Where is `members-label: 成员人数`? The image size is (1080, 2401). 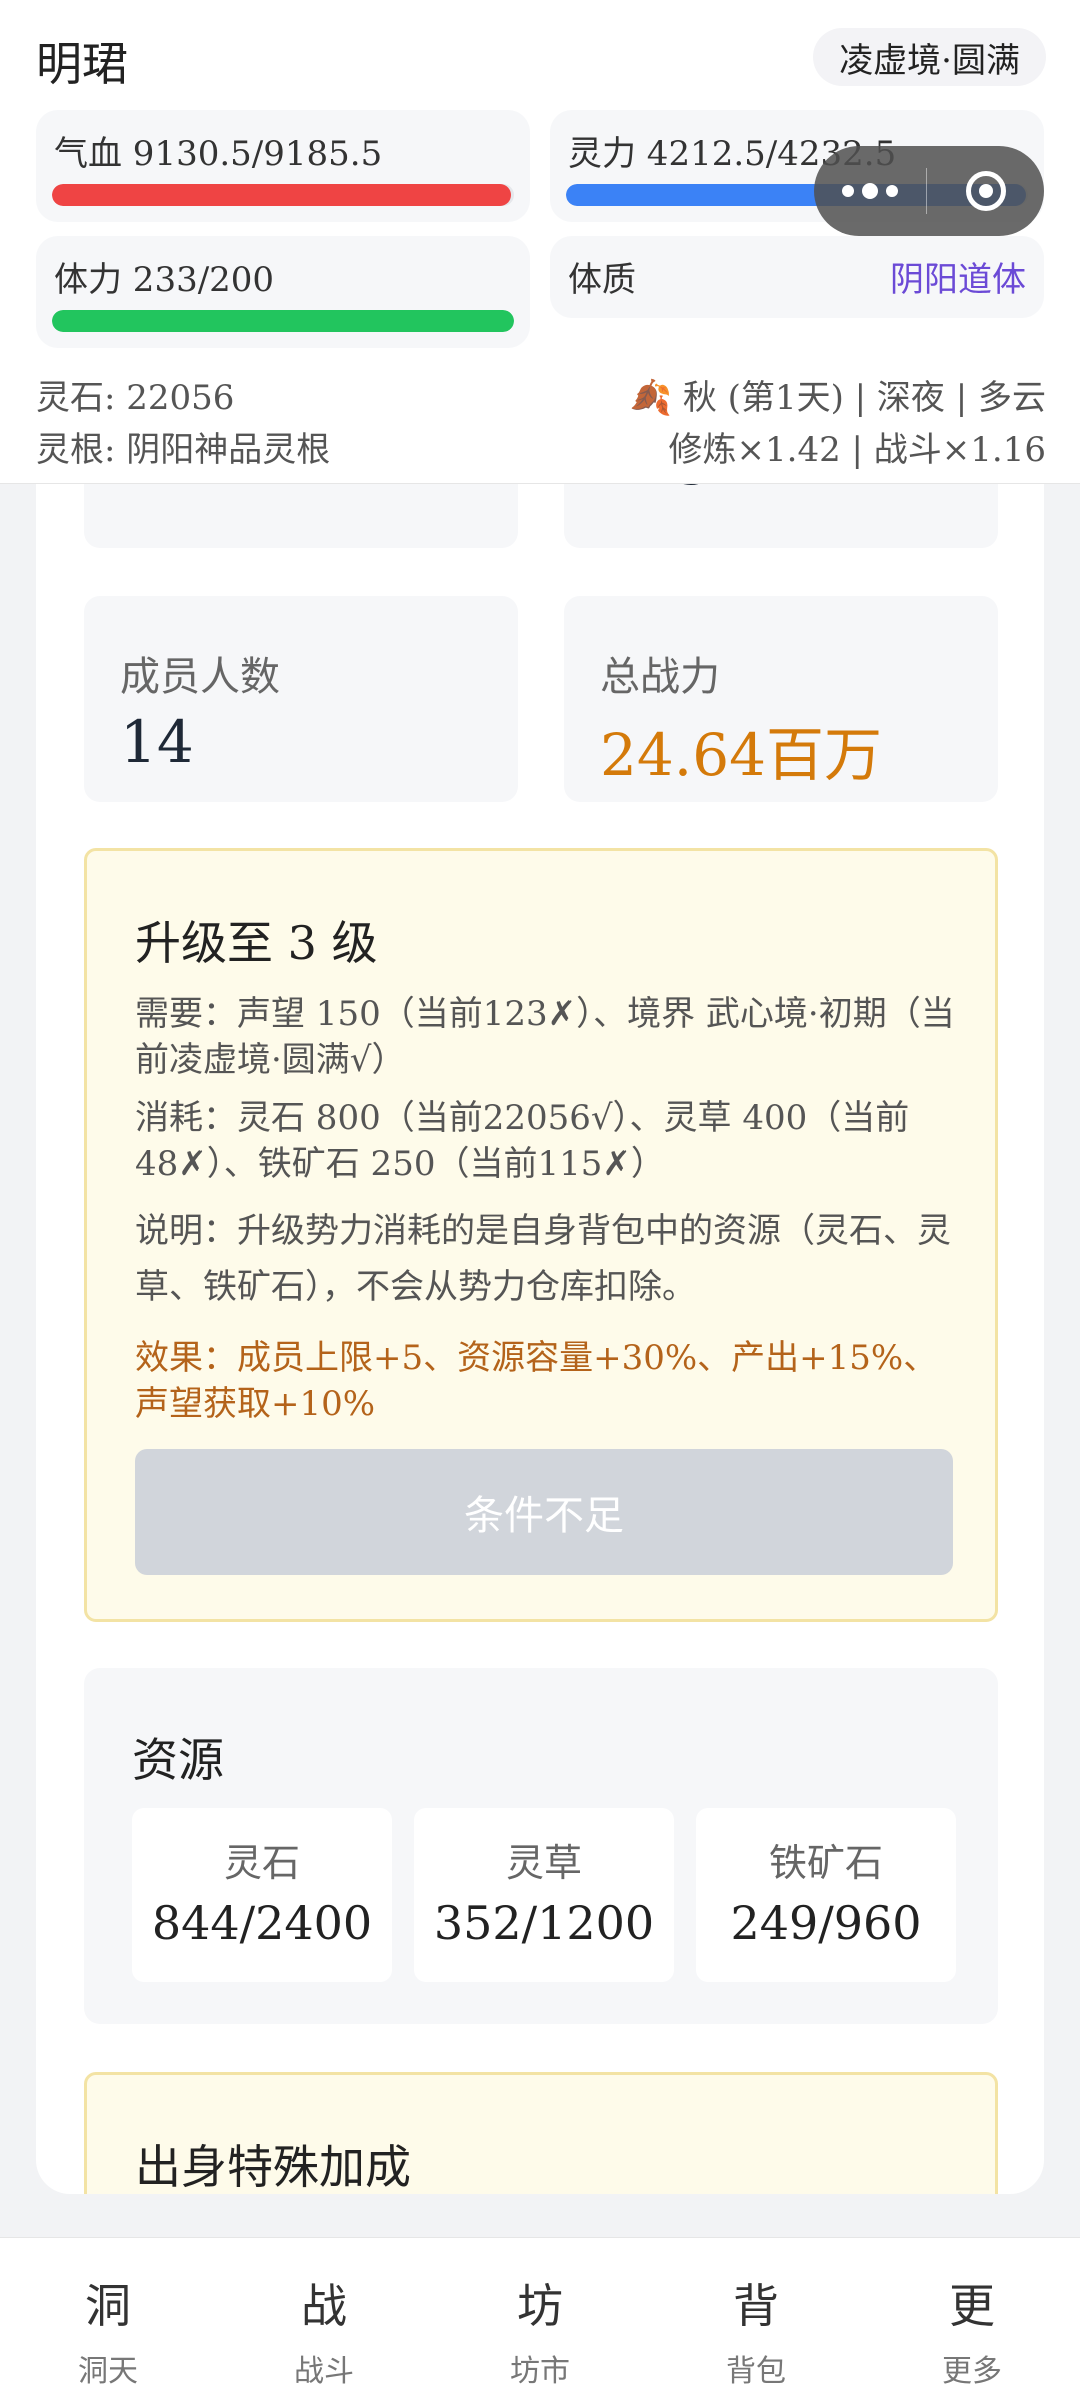 members-label: 成员人数 is located at coordinates (200, 677).